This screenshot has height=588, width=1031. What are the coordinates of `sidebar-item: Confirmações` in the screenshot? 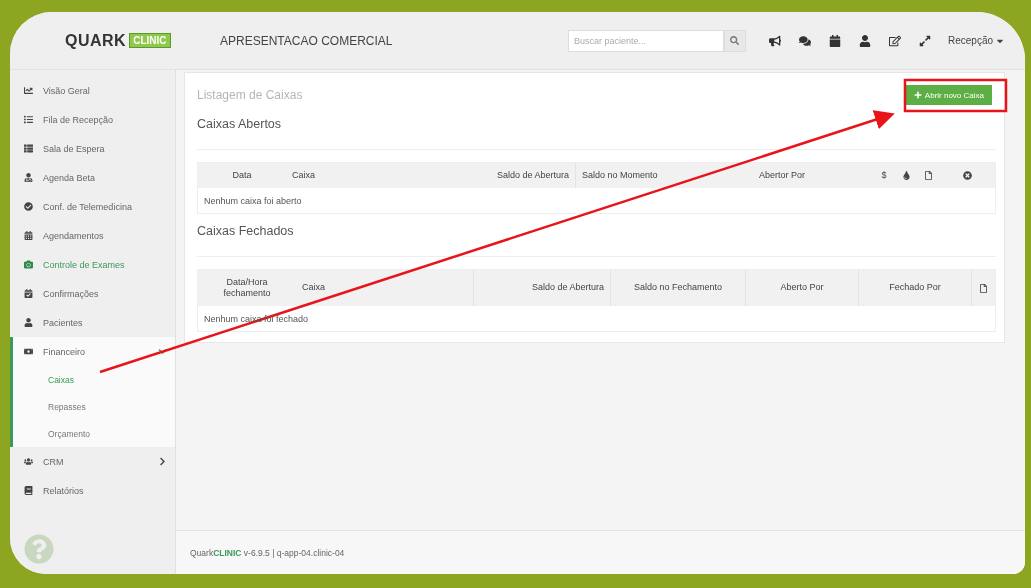 It's located at (92, 293).